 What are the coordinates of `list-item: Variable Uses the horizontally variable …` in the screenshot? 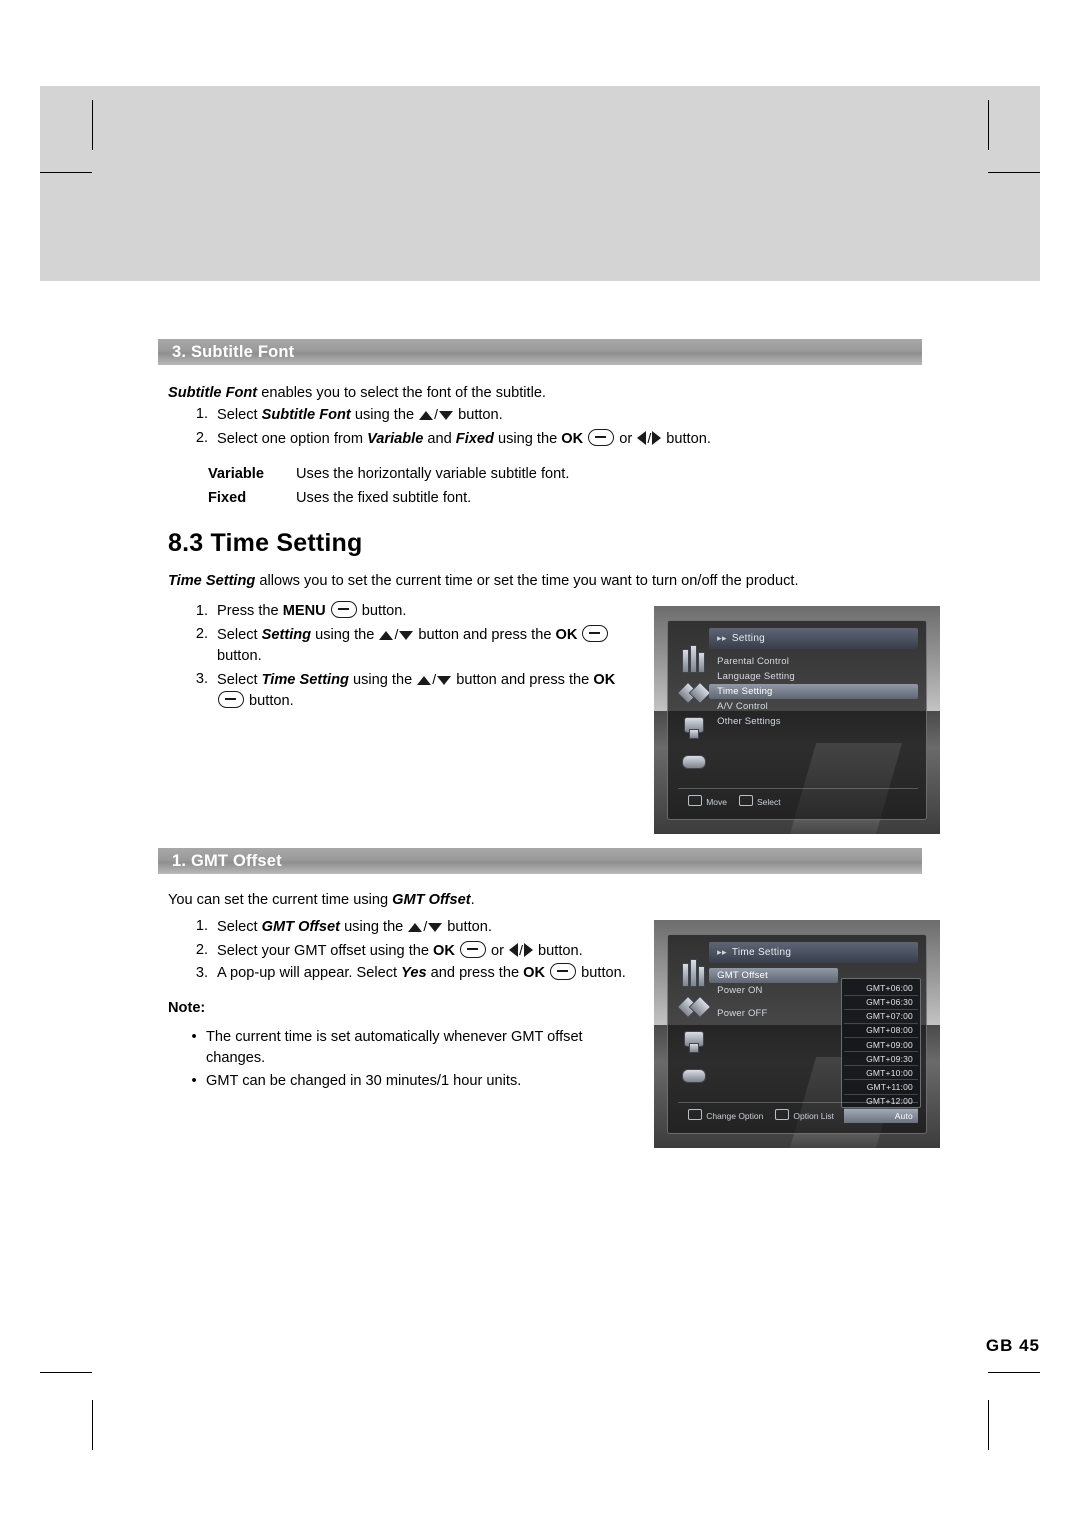 It's located at (558, 474).